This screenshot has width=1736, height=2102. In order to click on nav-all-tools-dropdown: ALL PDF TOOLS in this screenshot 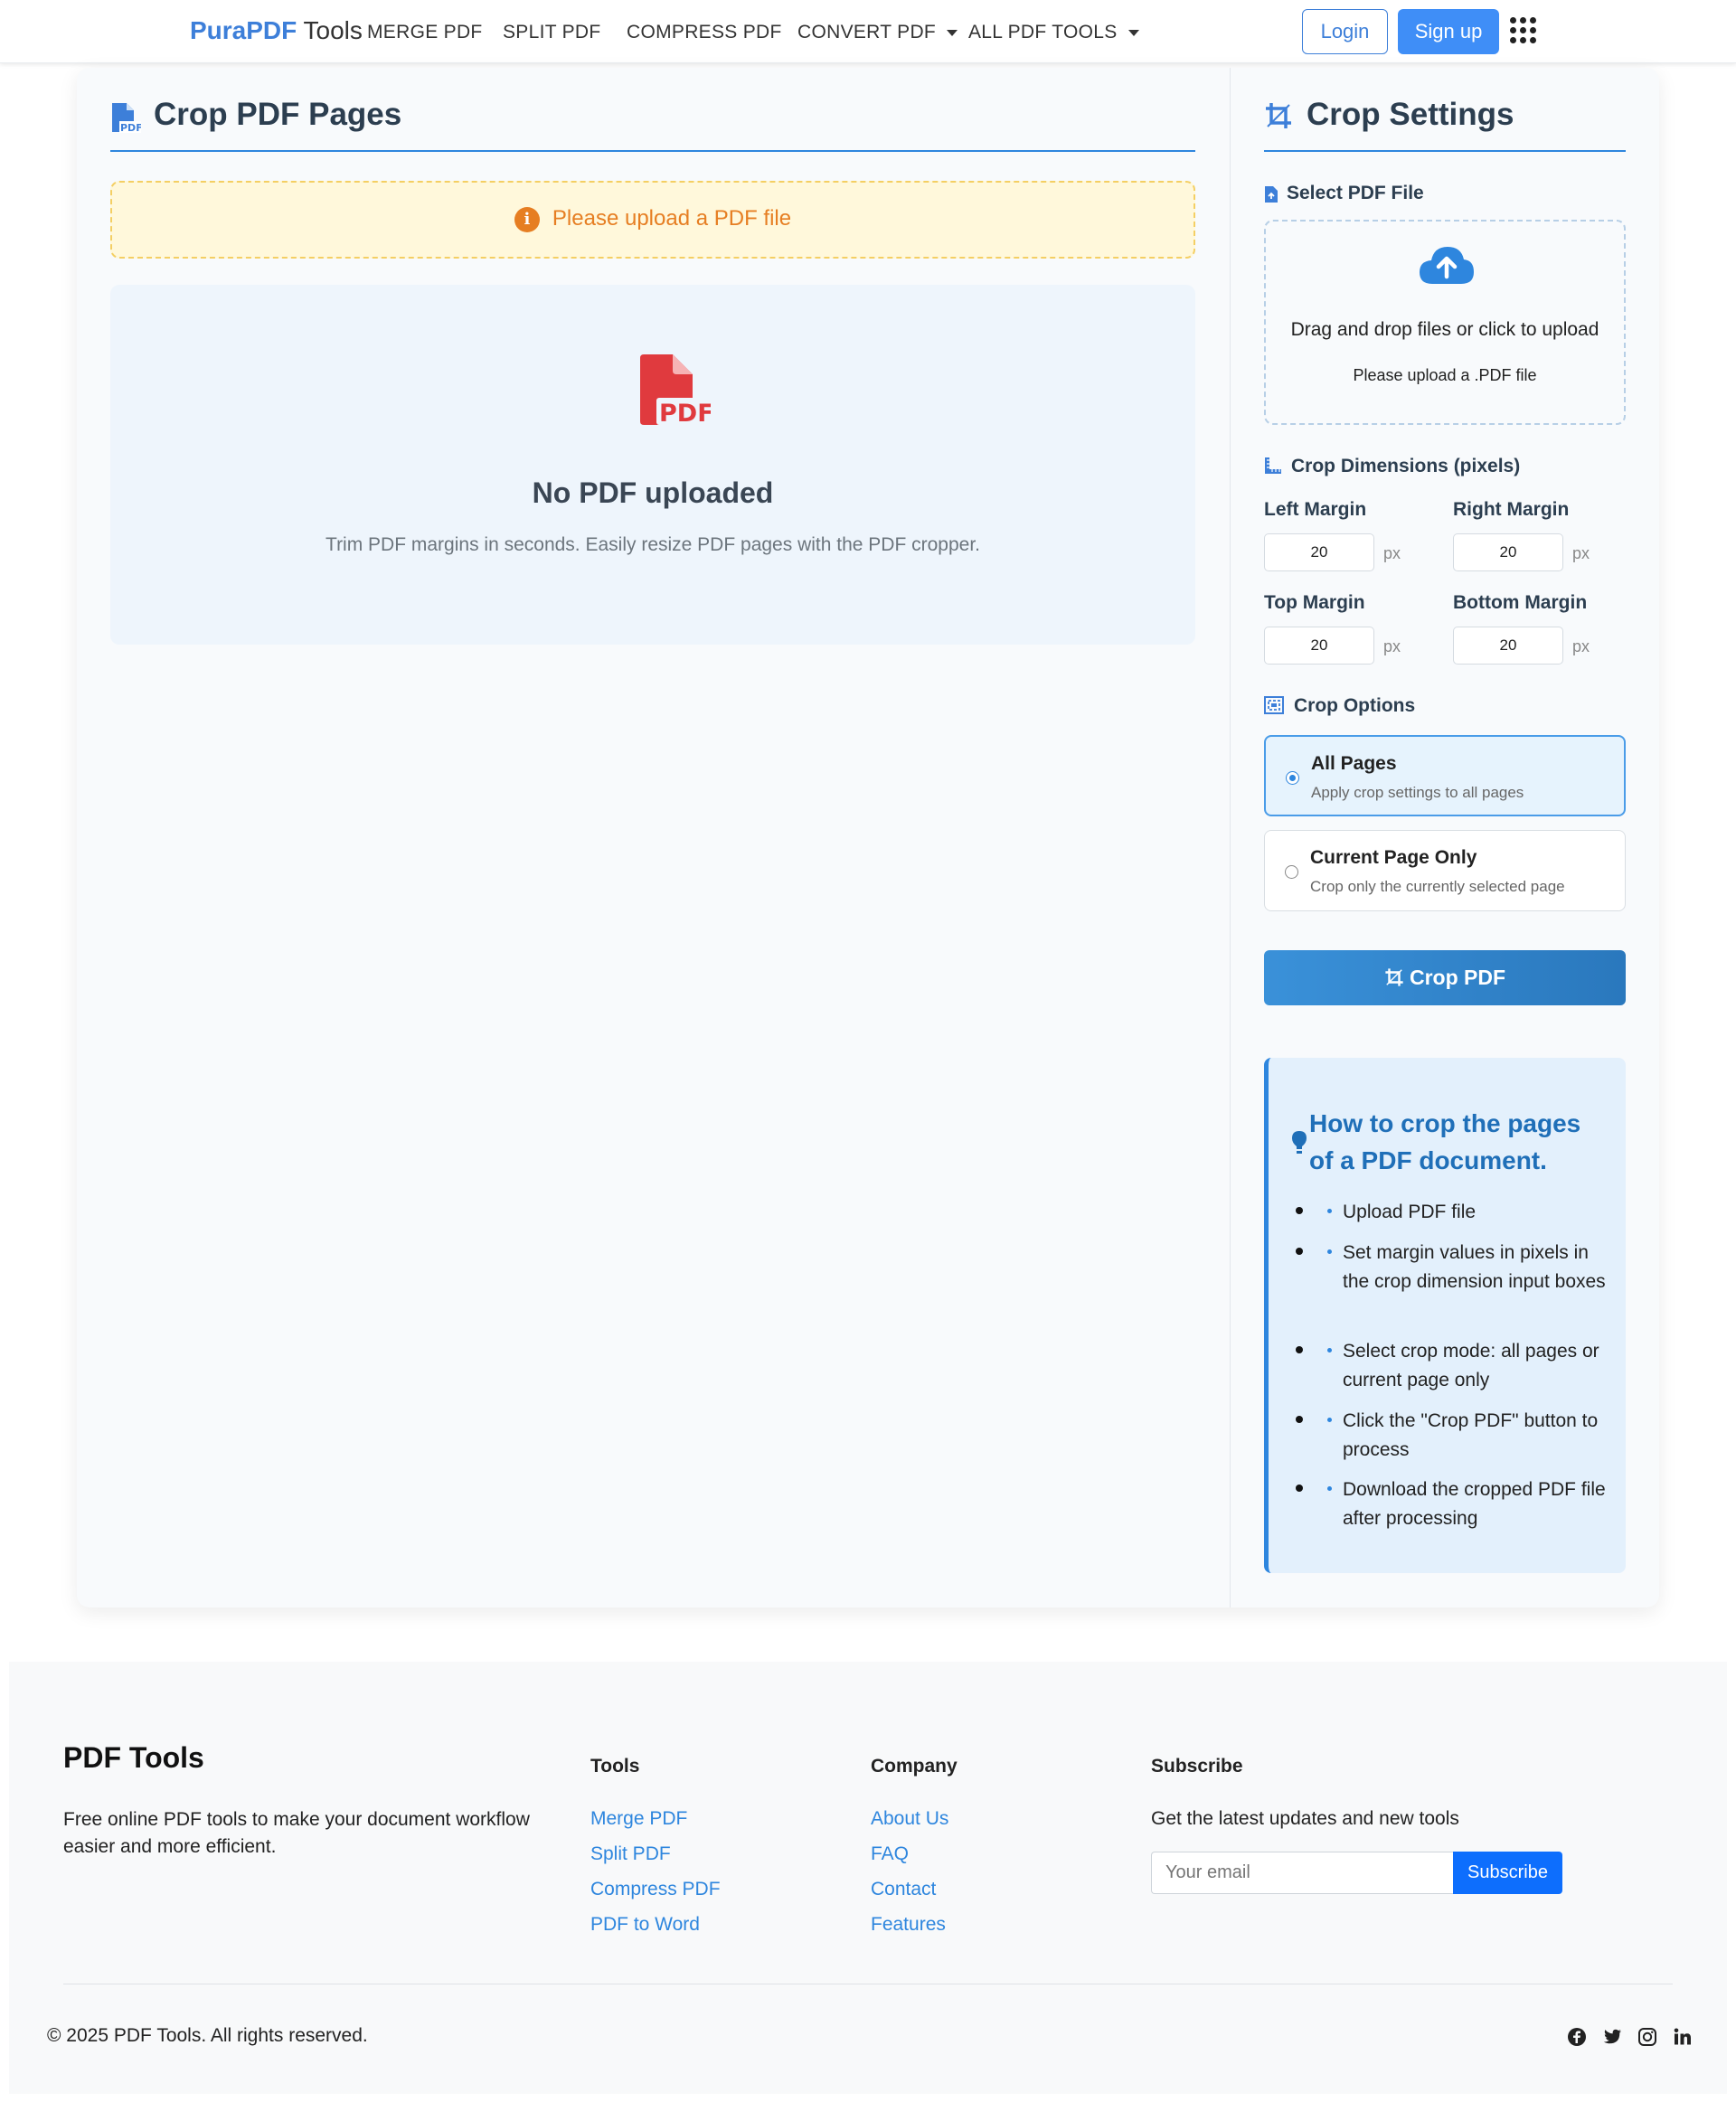, I will do `click(1053, 32)`.